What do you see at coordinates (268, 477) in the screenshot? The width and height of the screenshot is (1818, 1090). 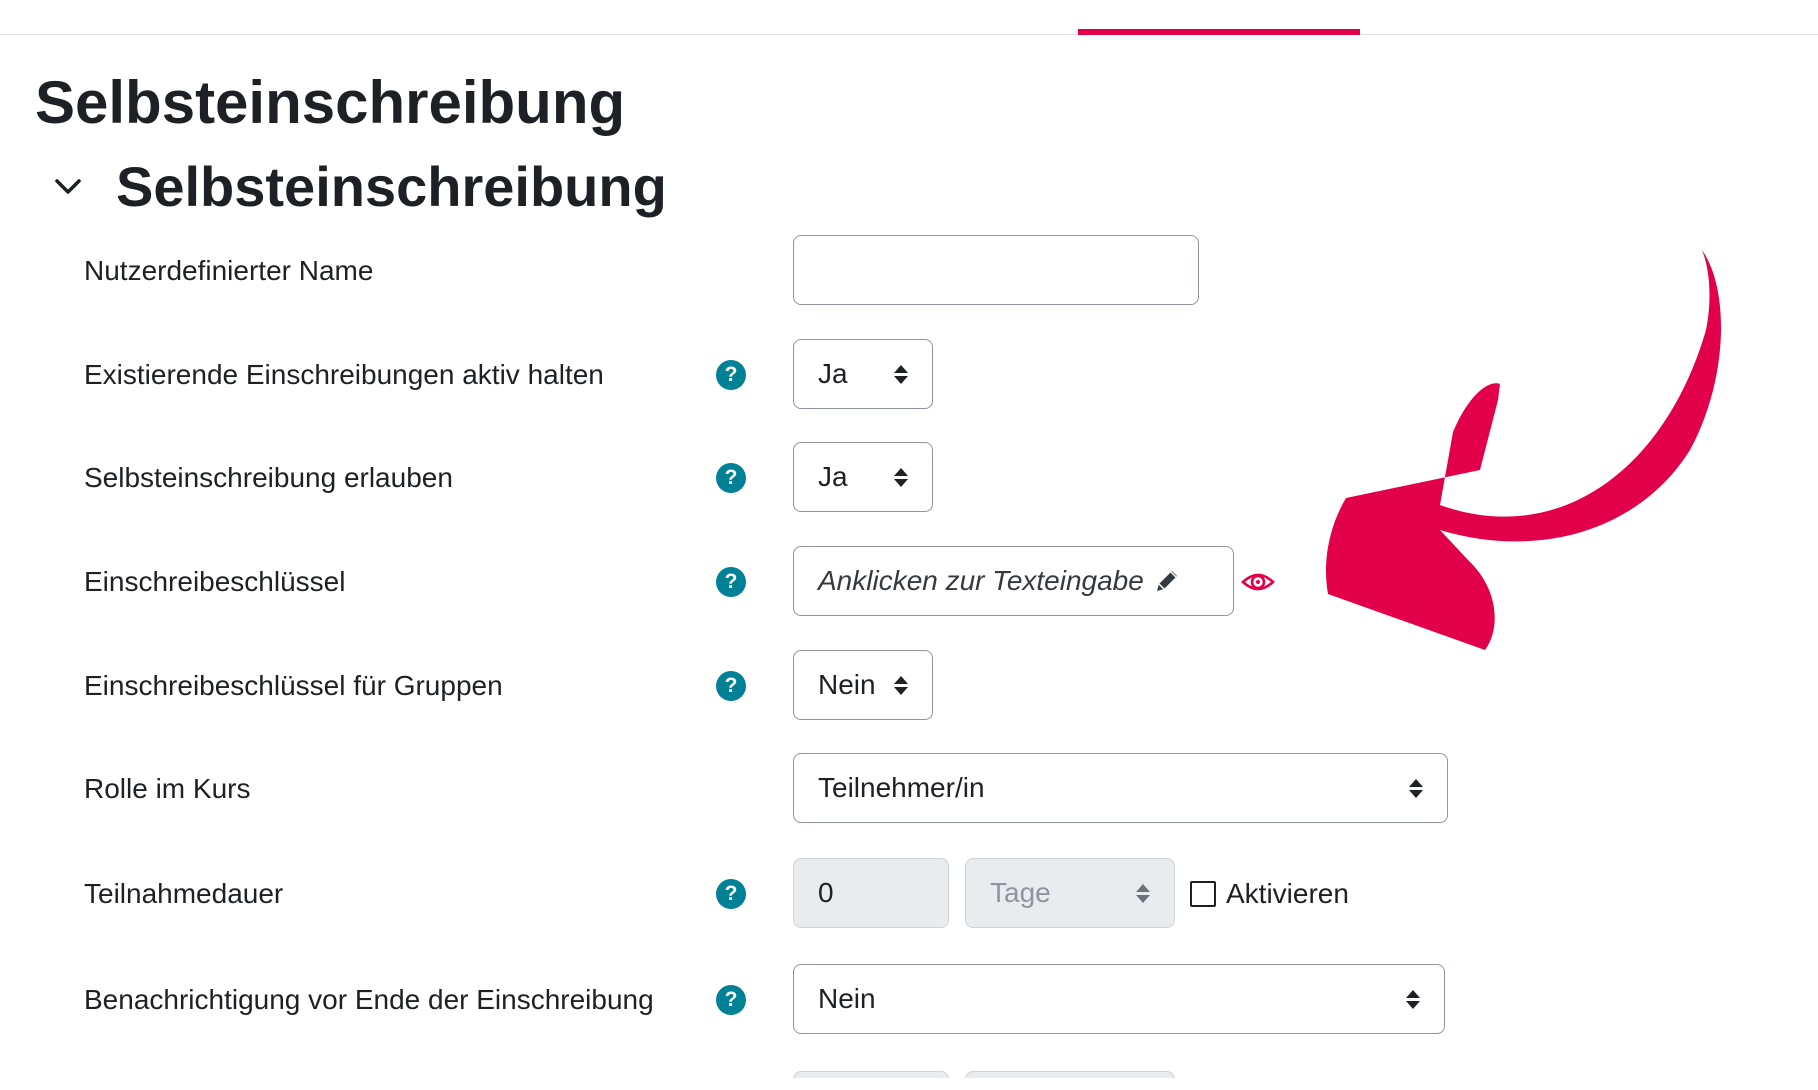 I see `allow-self-enrol-label: Selbsteinschreibung erlauben` at bounding box center [268, 477].